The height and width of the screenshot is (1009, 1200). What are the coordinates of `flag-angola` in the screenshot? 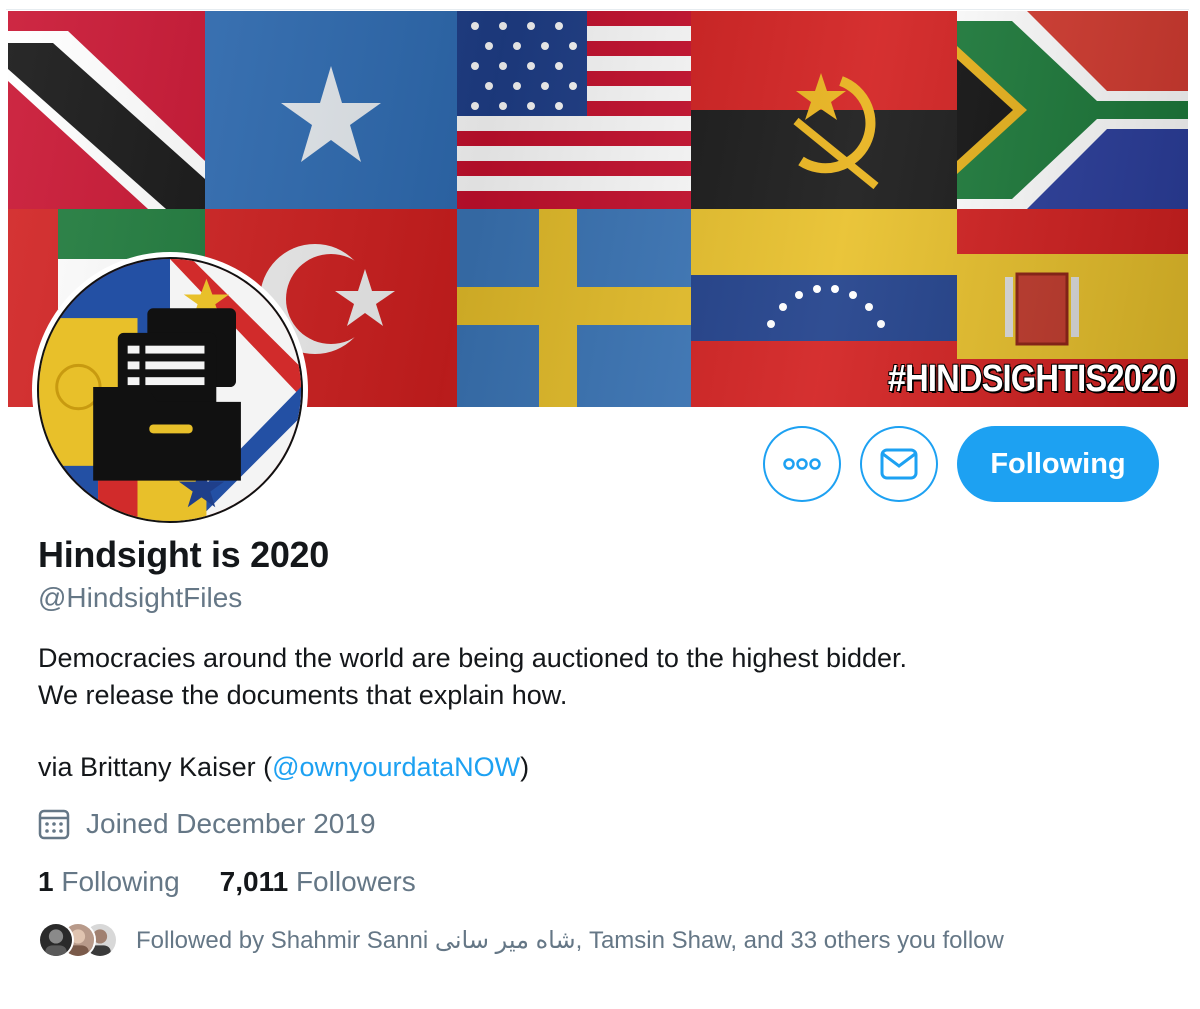 It's located at (824, 110).